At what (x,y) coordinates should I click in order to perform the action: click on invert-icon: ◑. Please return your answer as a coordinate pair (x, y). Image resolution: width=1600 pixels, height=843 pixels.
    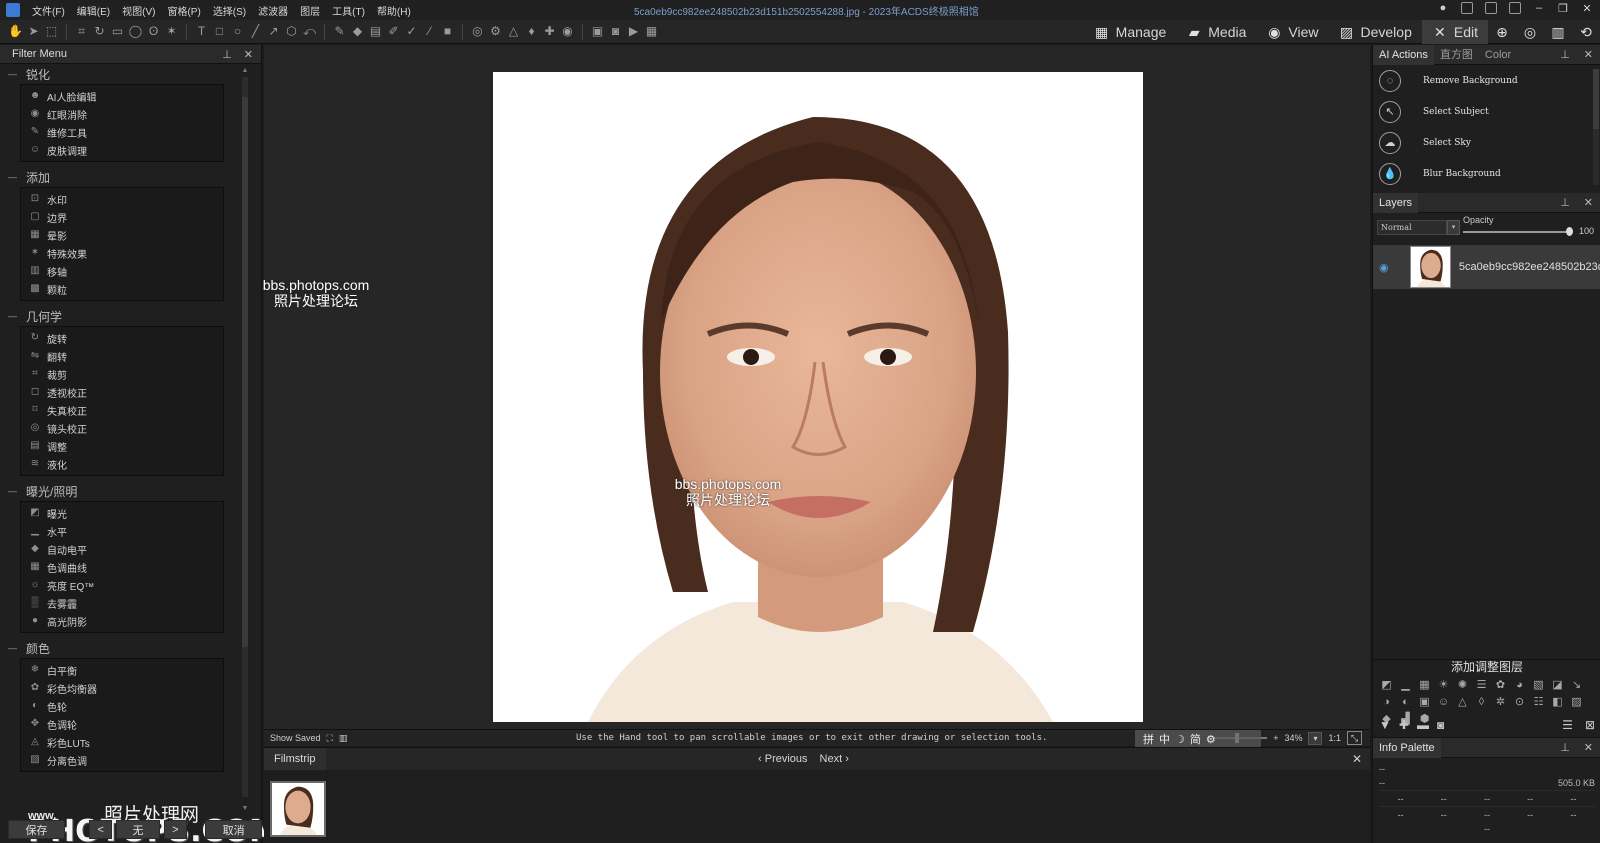
    Looking at the image, I should click on (1386, 702).